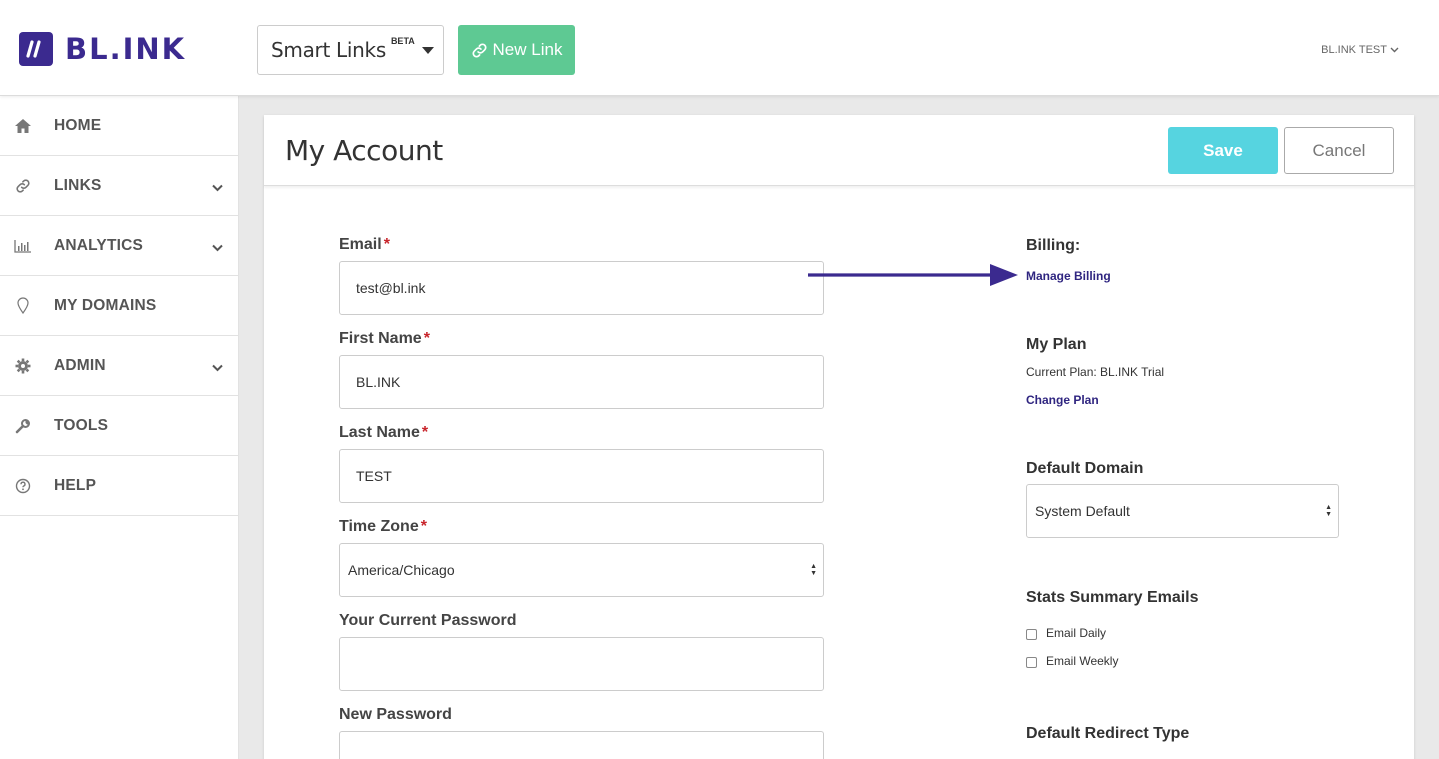  I want to click on new-link-button: New Link, so click(516, 50).